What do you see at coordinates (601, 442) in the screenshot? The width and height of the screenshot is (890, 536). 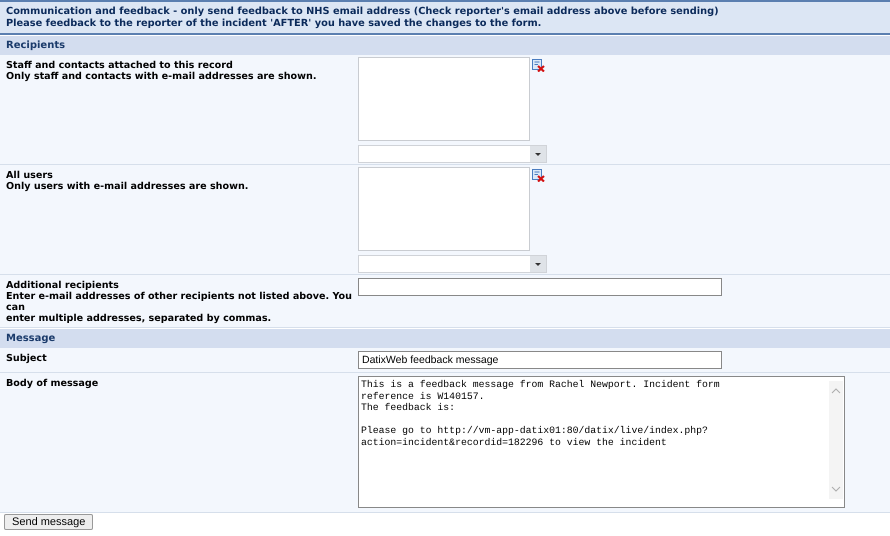 I see `message-body-field: This is a feedback message from Rachel Newport. Incident form reference is W140157. The feedback is: Please go to http://vm-app-datix01:80/datix/live/index.php? action=incident&recordid=182296 to view the incident` at bounding box center [601, 442].